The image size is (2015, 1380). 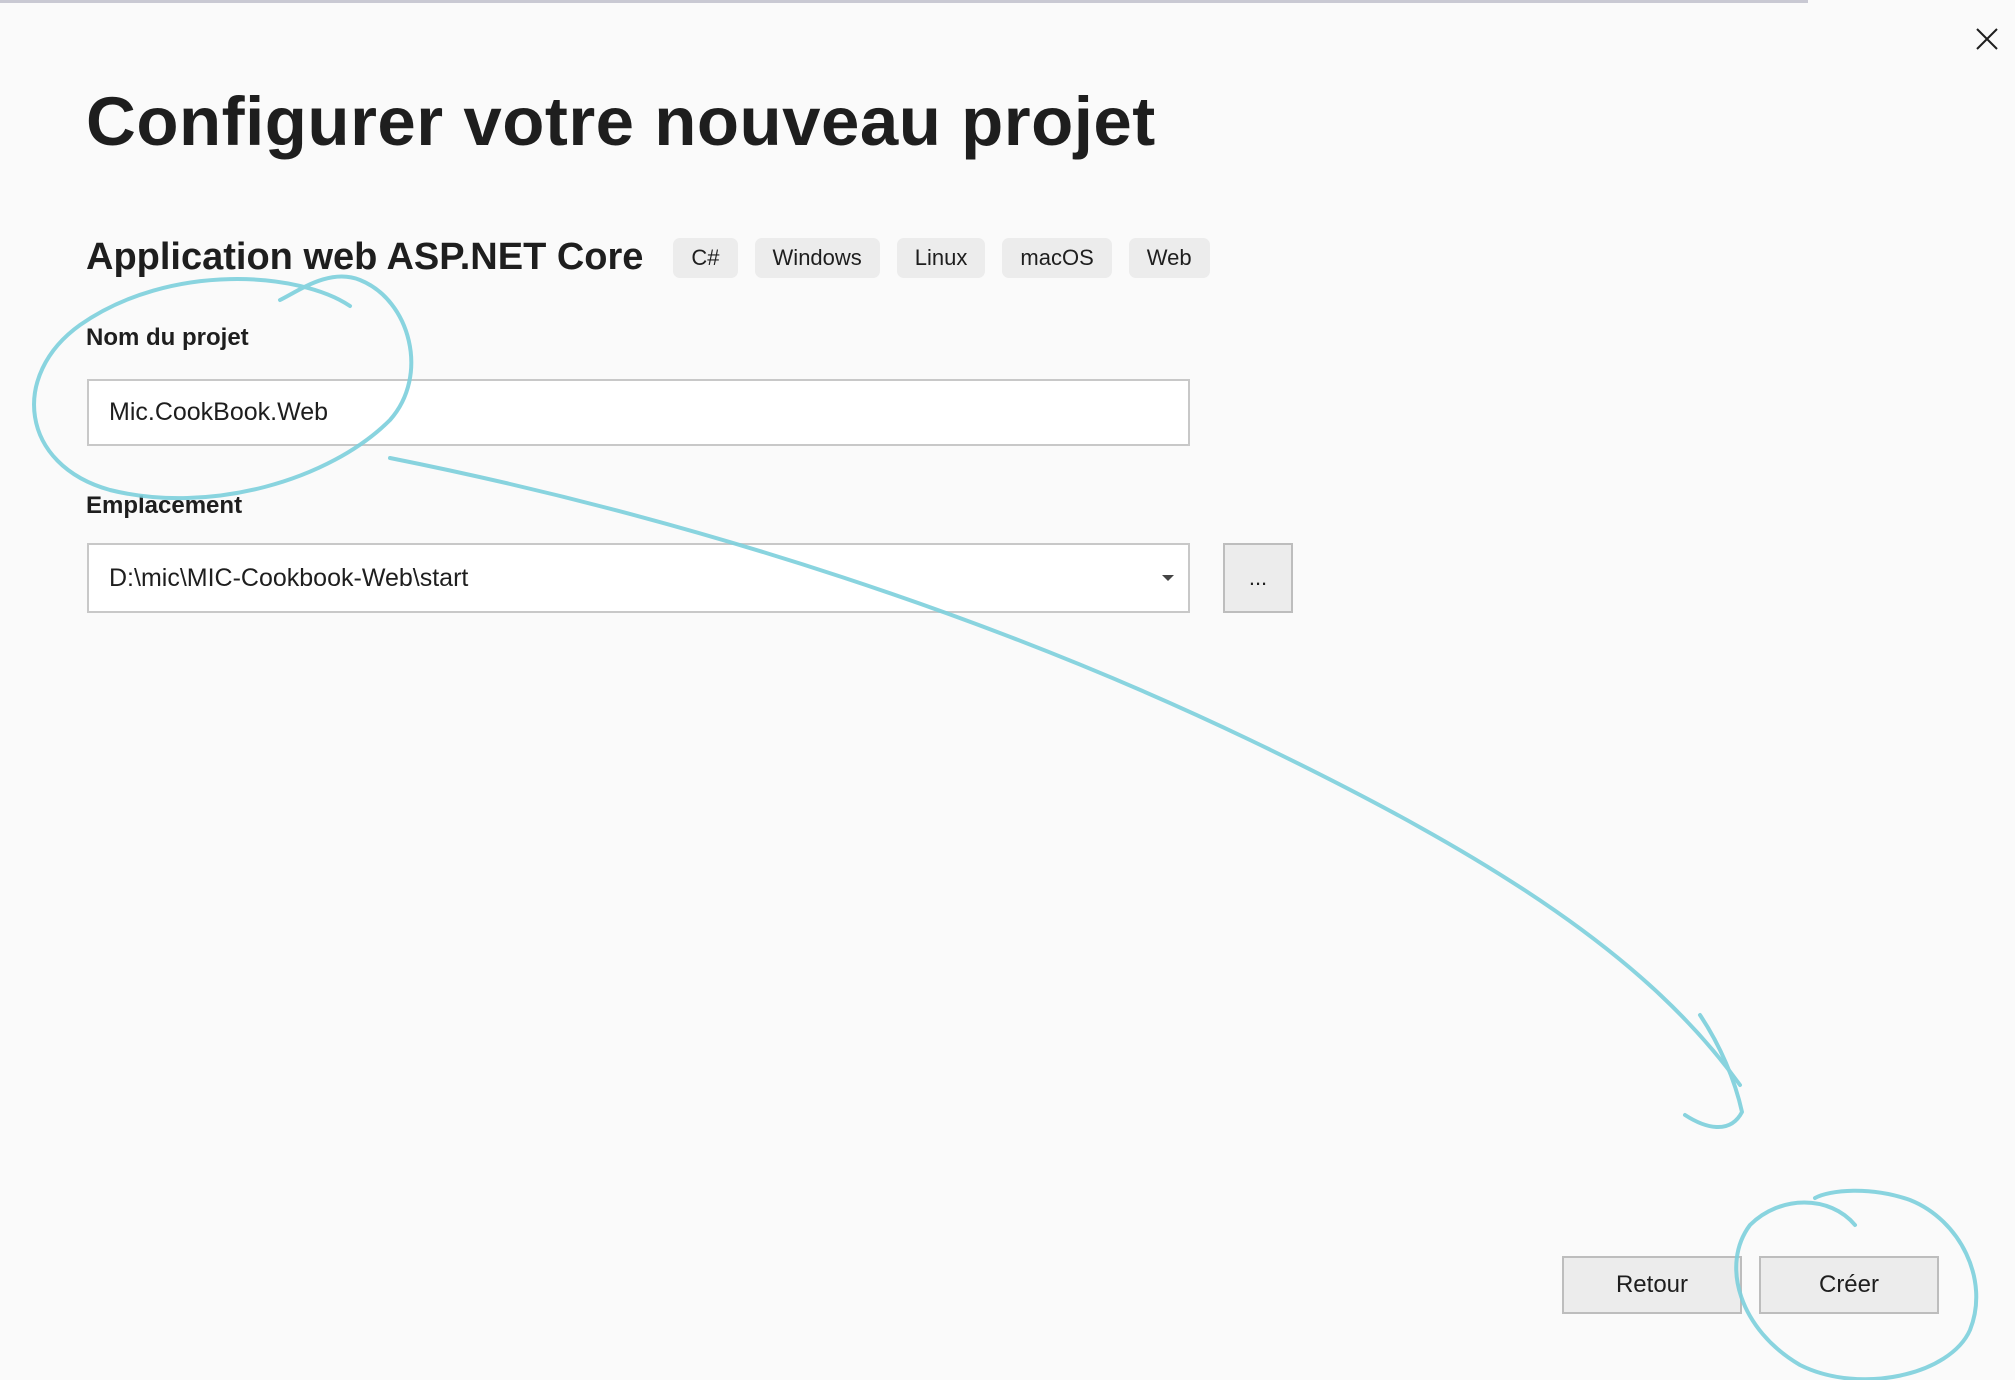 What do you see at coordinates (1713, 1071) in the screenshot?
I see `annotation-arrow-head` at bounding box center [1713, 1071].